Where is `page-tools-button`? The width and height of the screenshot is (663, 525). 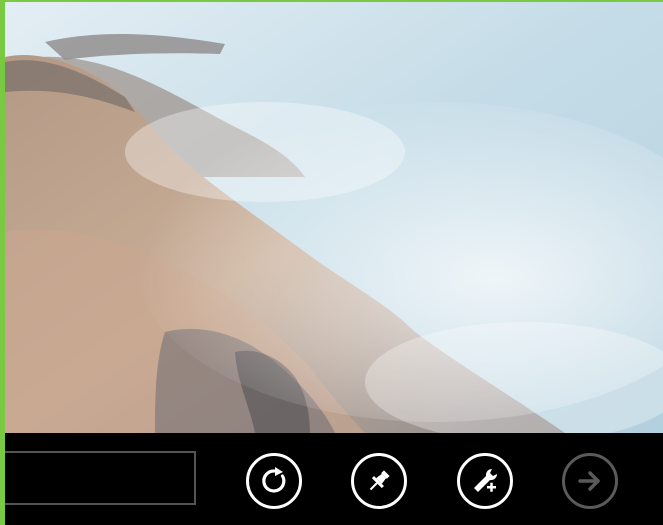
page-tools-button is located at coordinates (485, 481).